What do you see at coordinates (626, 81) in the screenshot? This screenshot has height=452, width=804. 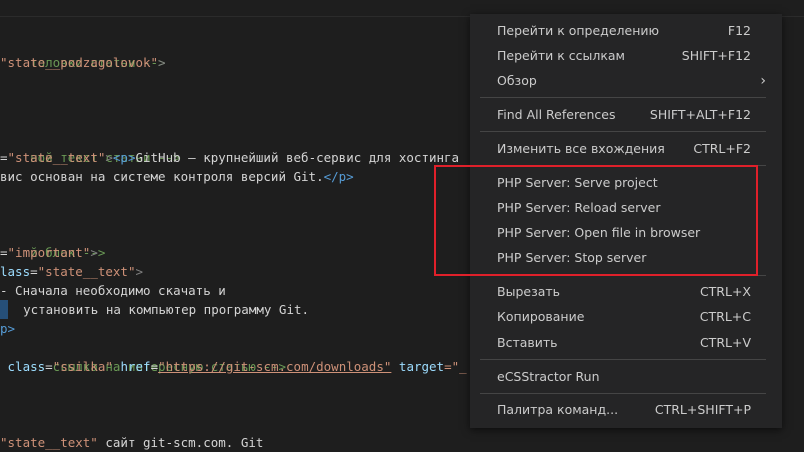 I see `menu-item-peek: Обзор ›` at bounding box center [626, 81].